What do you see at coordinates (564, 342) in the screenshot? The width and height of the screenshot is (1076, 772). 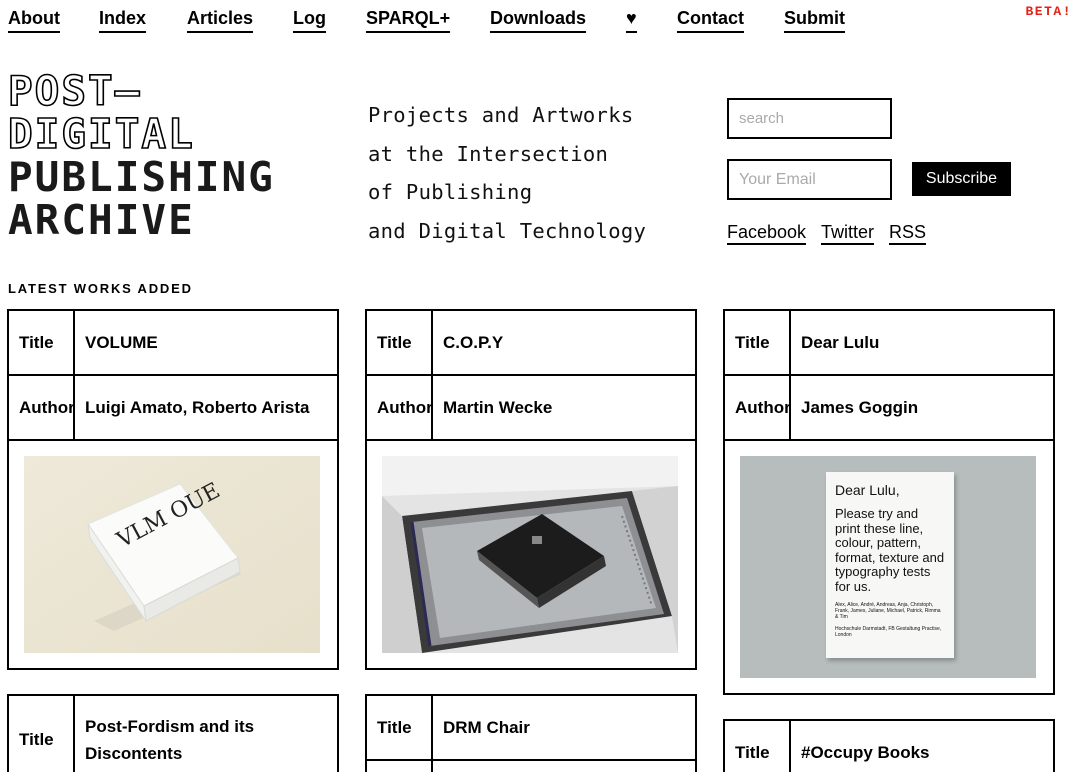 I see `work-title: C.O.P.Y` at bounding box center [564, 342].